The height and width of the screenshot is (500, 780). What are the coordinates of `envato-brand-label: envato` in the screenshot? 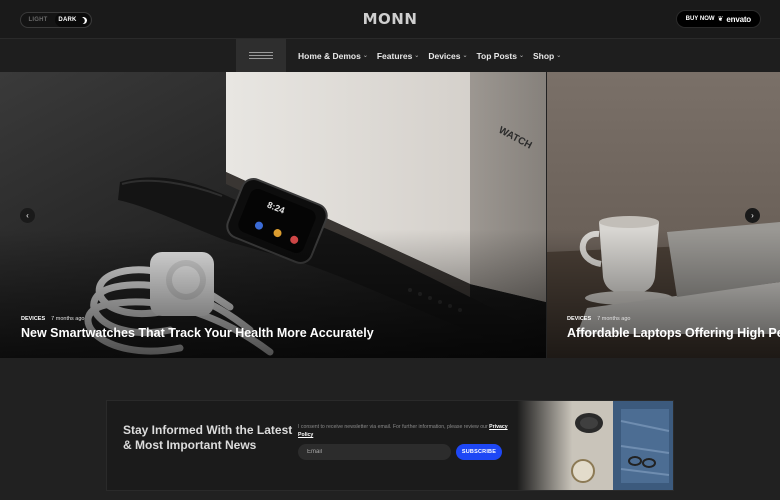 It's located at (738, 19).